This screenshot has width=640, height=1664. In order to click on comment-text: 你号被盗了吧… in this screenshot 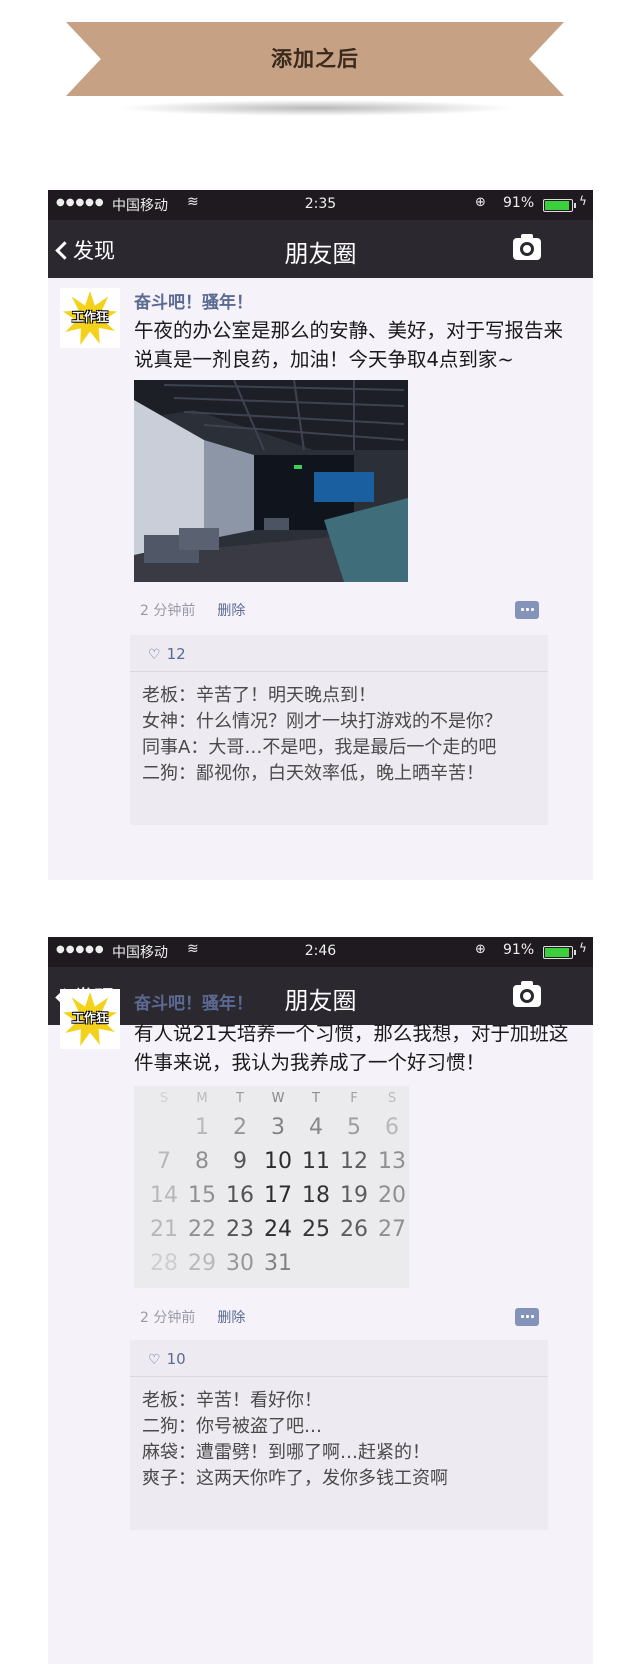, I will do `click(259, 1426)`.